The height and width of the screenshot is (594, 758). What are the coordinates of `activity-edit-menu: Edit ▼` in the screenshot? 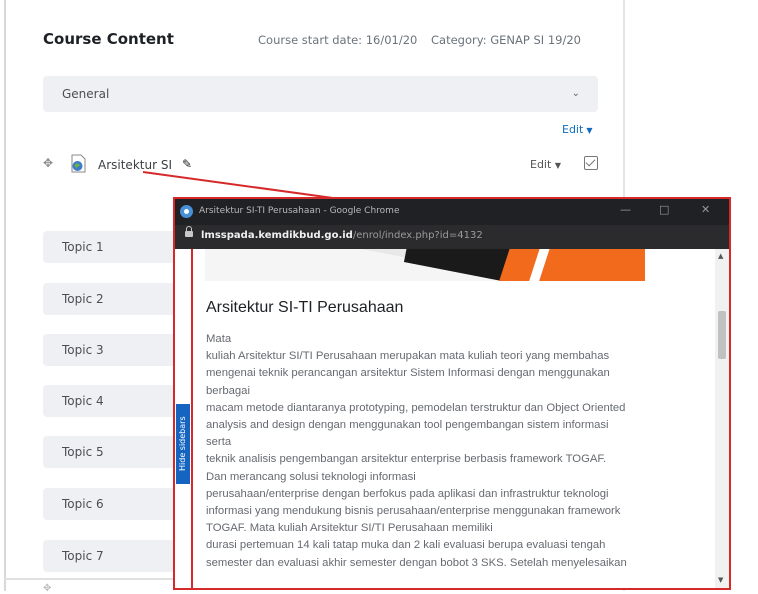 It's located at (545, 164).